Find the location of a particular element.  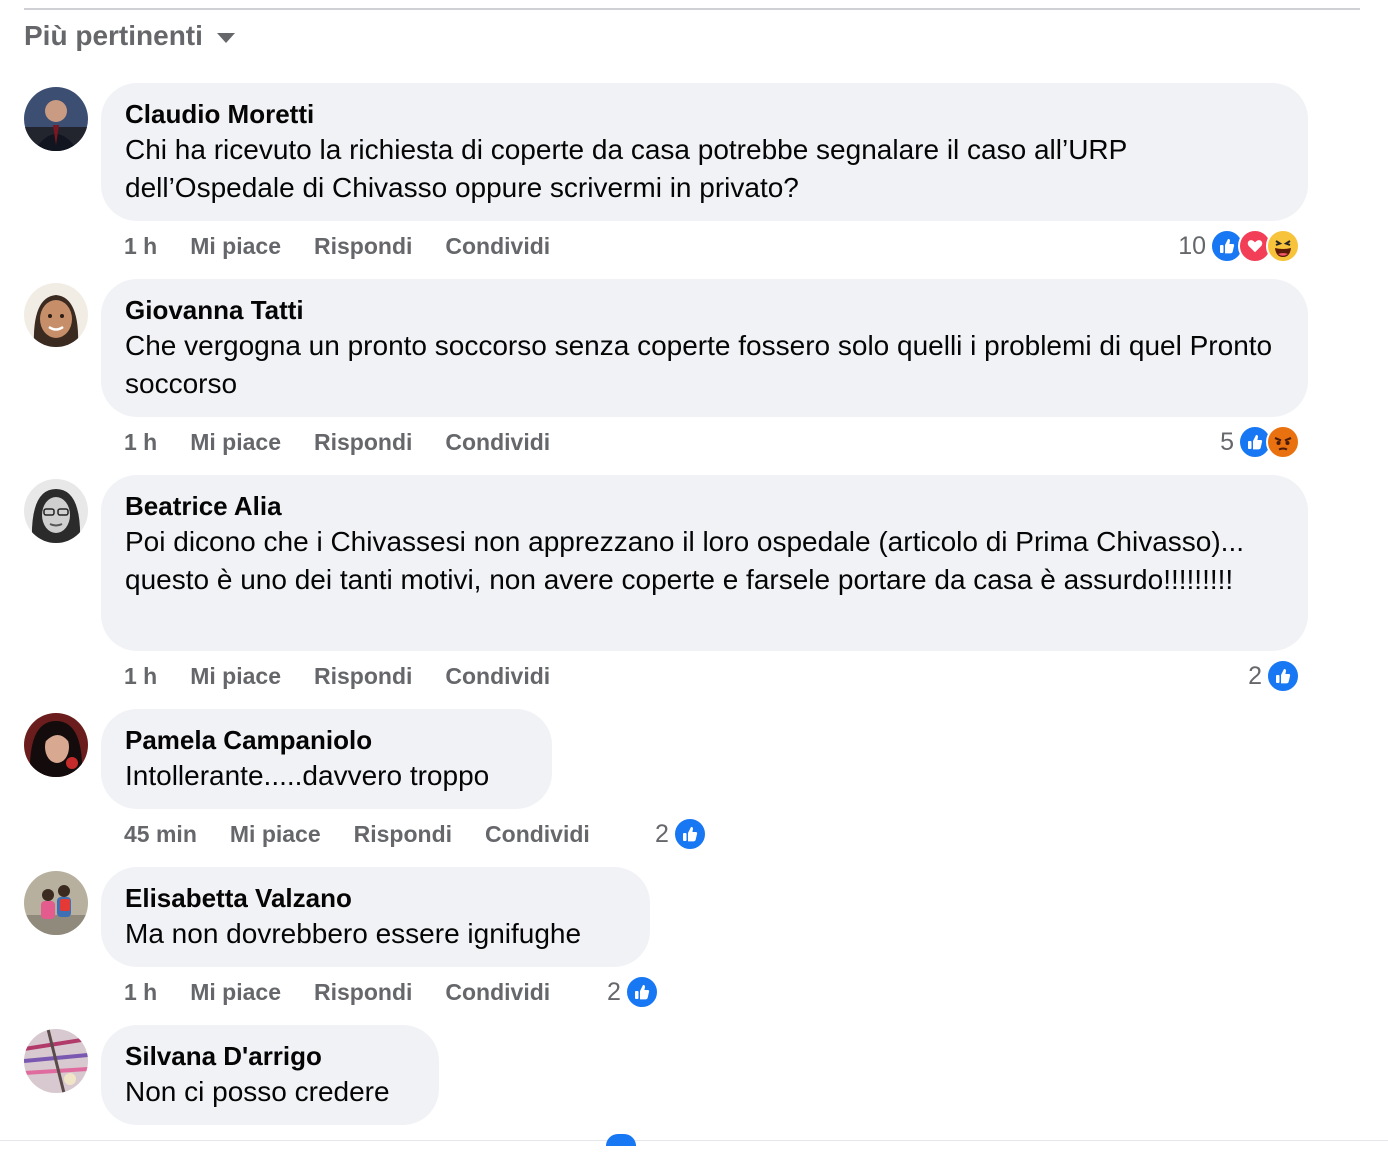

comment-author: Giovanna Tatti is located at coordinates (704, 310).